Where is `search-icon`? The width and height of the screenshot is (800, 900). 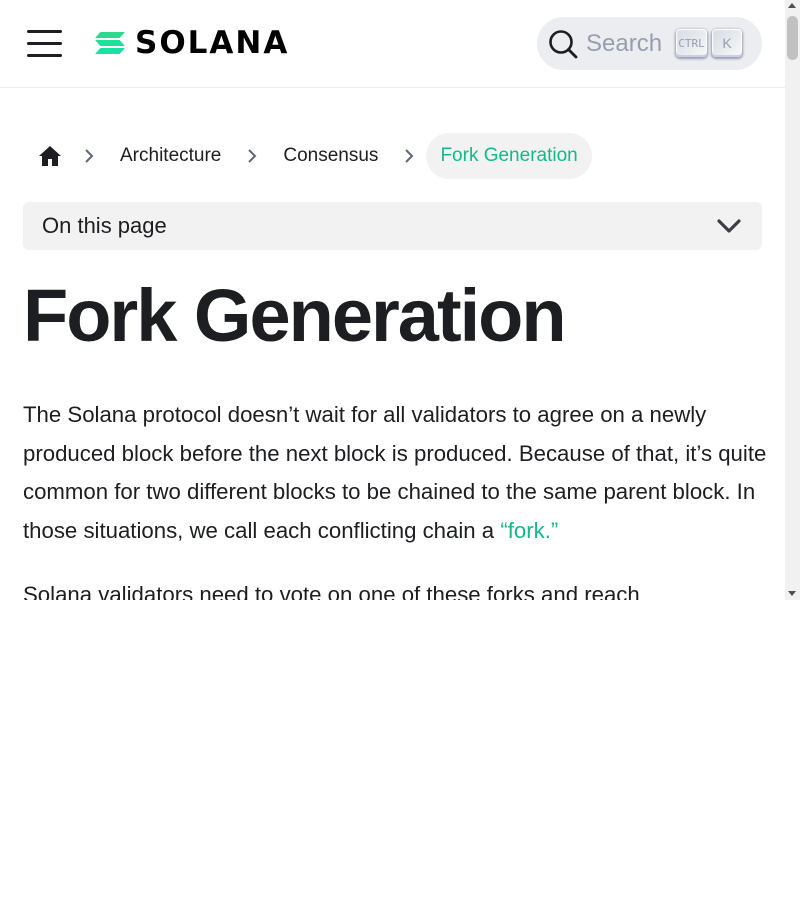 search-icon is located at coordinates (563, 44).